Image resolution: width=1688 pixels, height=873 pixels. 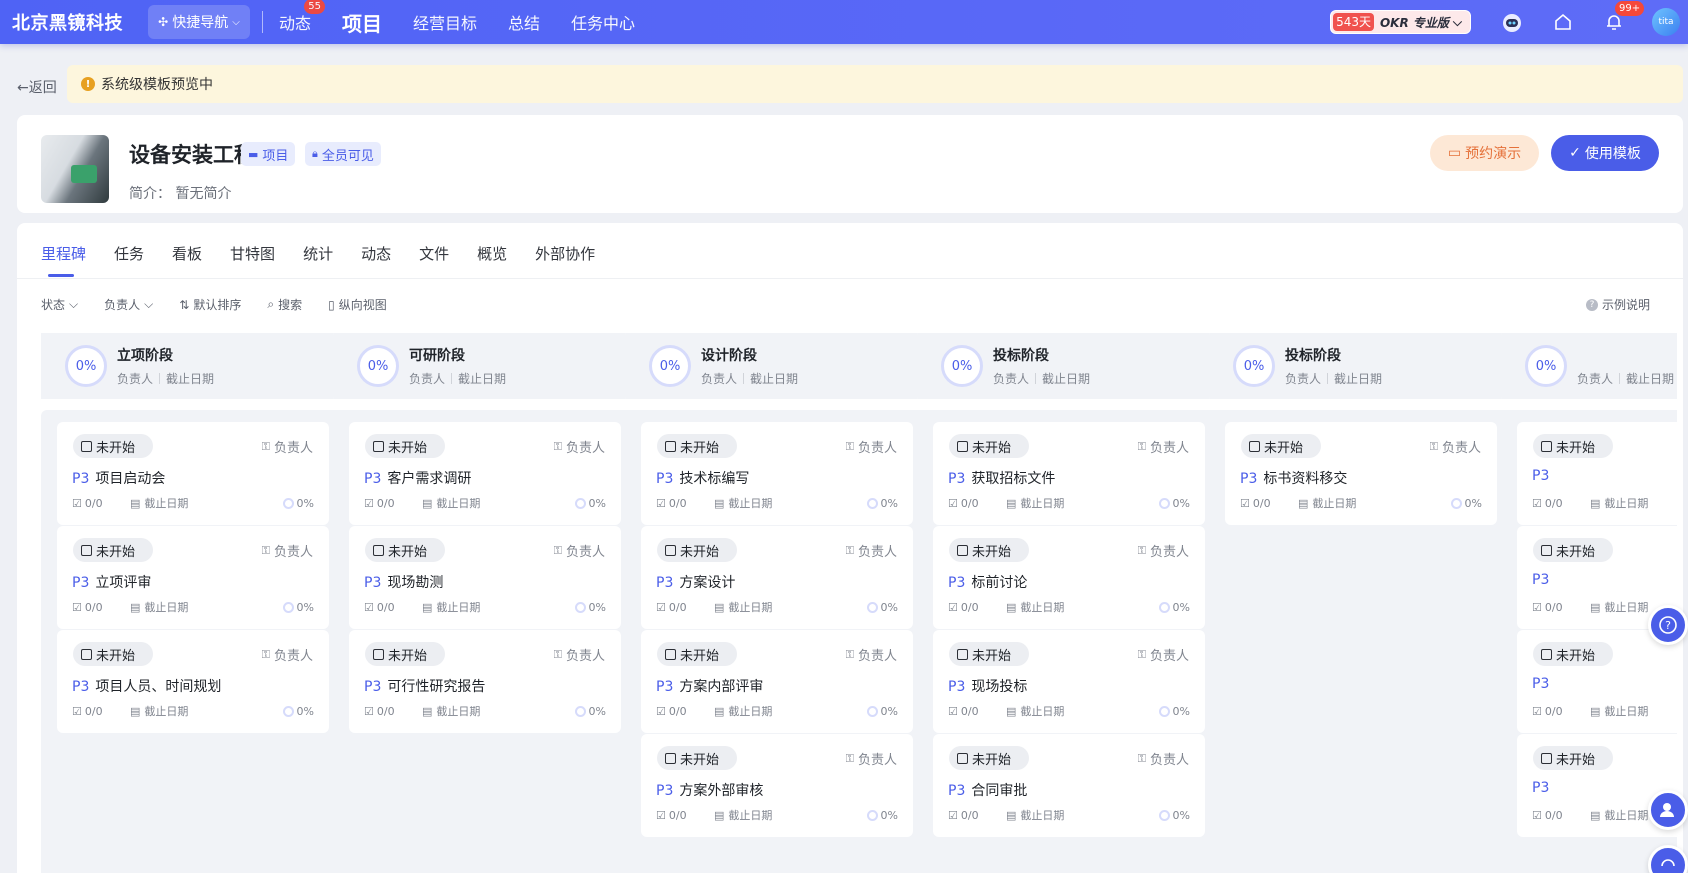 What do you see at coordinates (702, 478) in the screenshot?
I see `task-title: P3 技术标编写` at bounding box center [702, 478].